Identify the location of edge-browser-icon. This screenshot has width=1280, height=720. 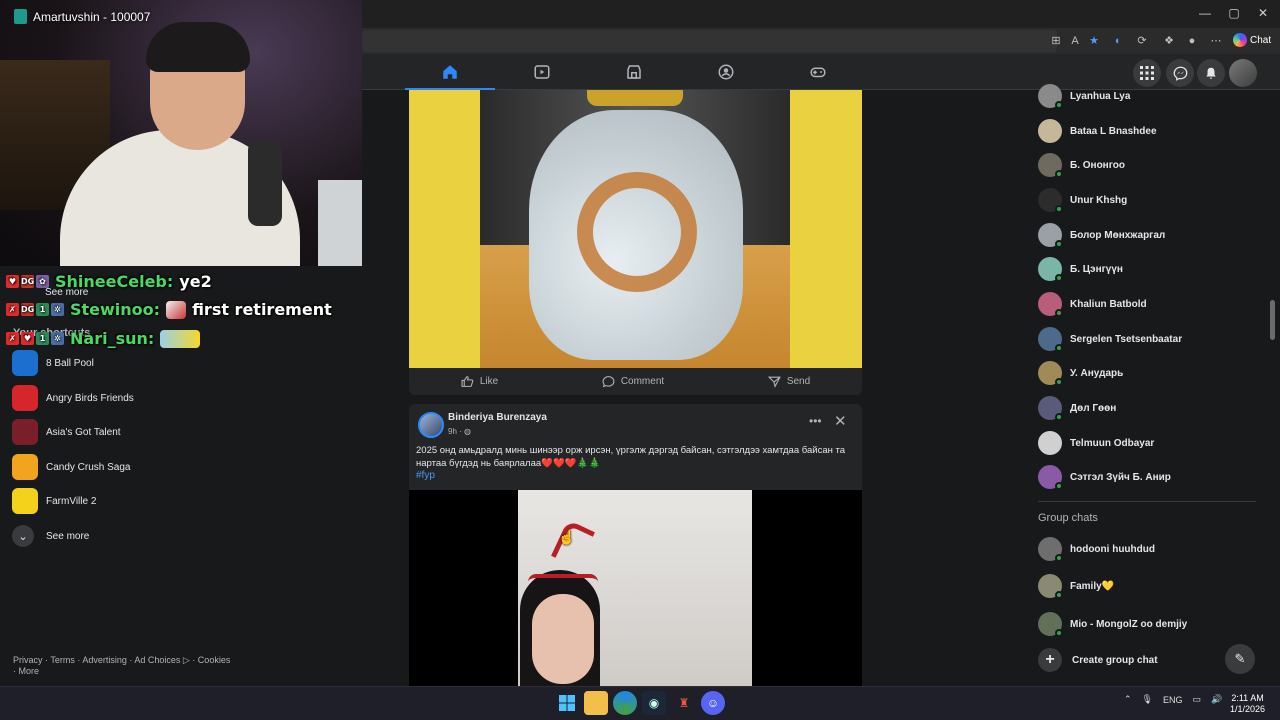
(625, 703).